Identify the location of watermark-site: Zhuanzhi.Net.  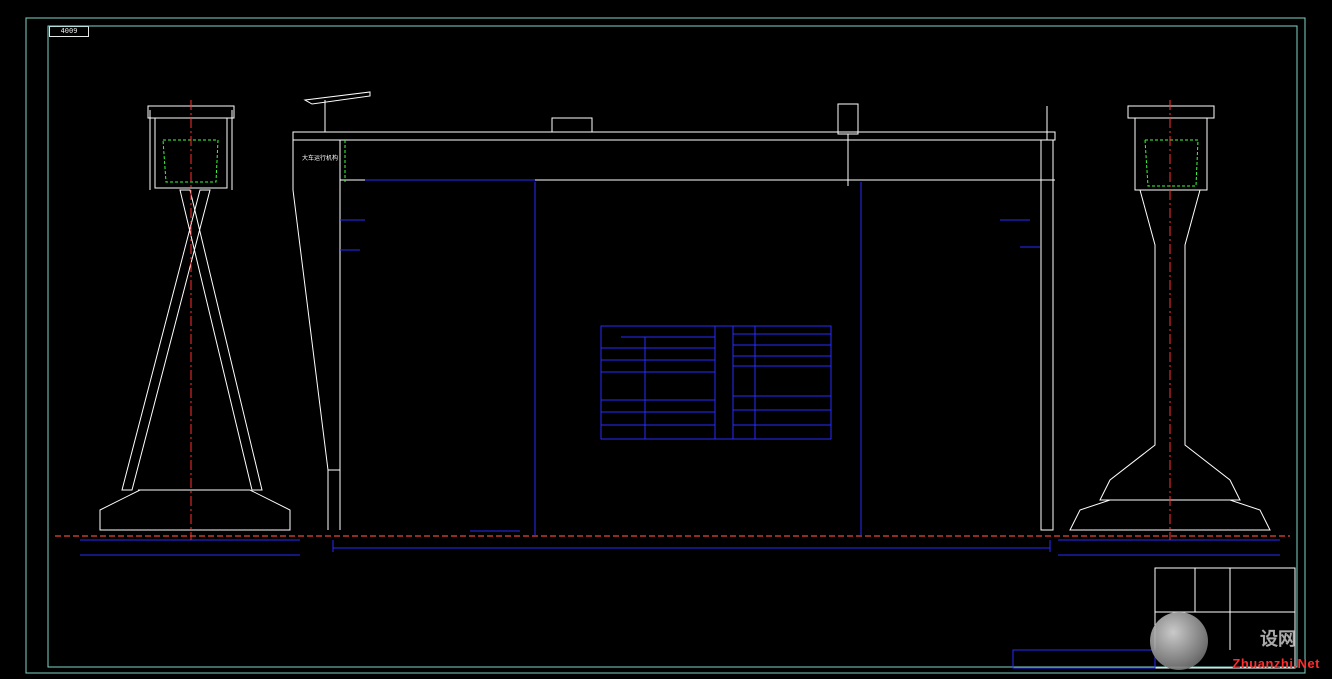
(1276, 663).